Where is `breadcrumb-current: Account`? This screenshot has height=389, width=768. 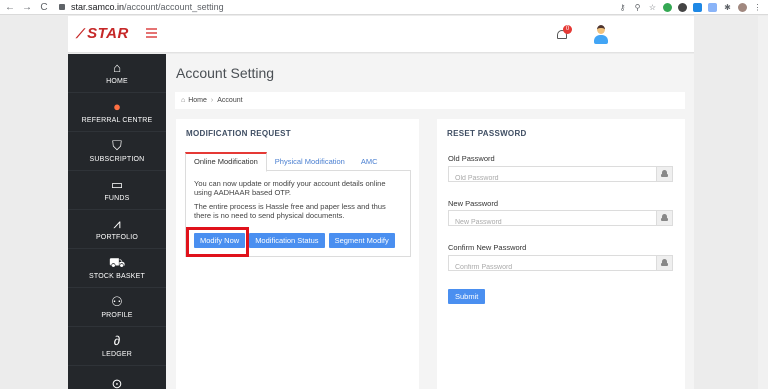
breadcrumb-current: Account is located at coordinates (230, 100).